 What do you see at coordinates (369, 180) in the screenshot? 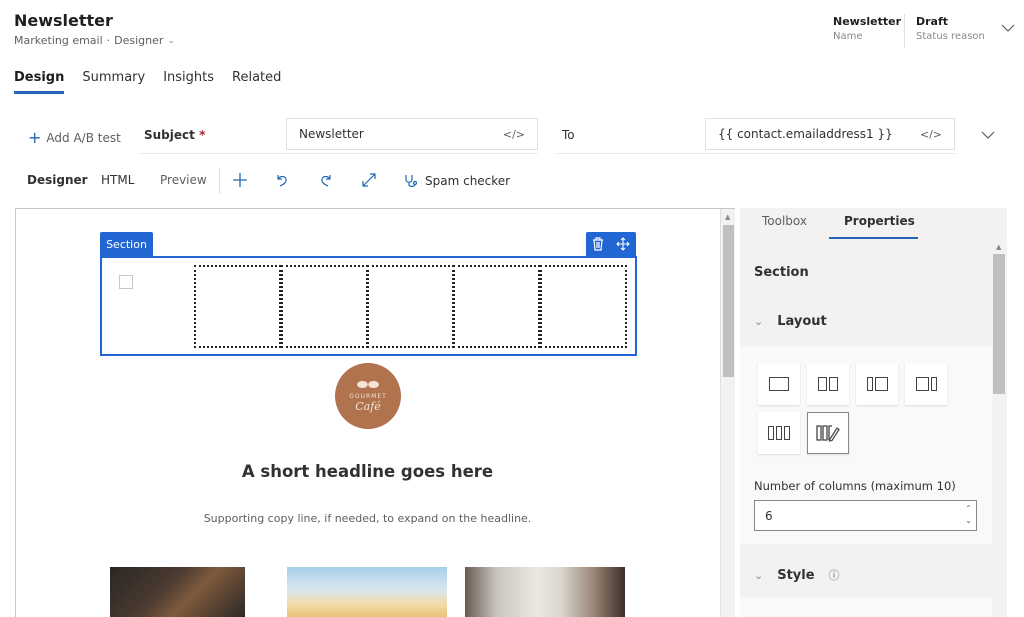
I see `expand-icon` at bounding box center [369, 180].